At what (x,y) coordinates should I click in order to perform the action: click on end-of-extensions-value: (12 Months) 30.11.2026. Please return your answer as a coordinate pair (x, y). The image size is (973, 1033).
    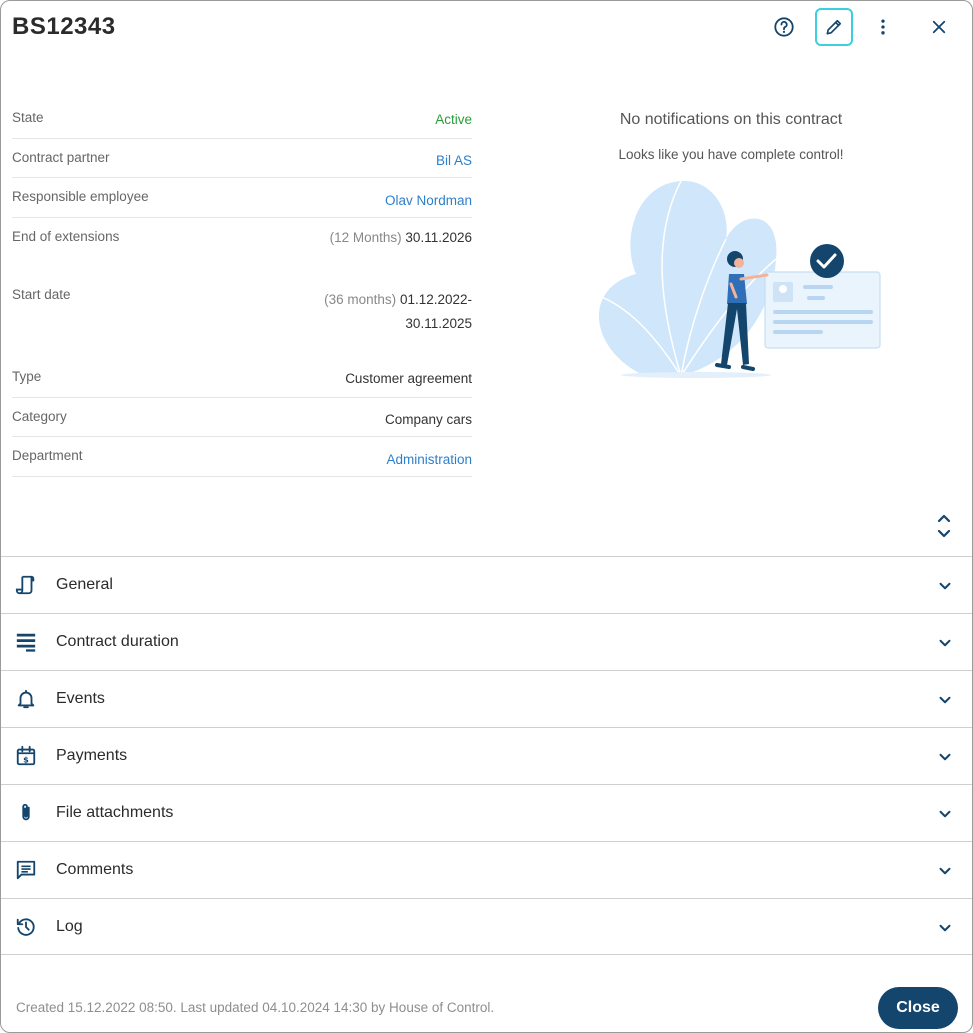
    Looking at the image, I should click on (401, 237).